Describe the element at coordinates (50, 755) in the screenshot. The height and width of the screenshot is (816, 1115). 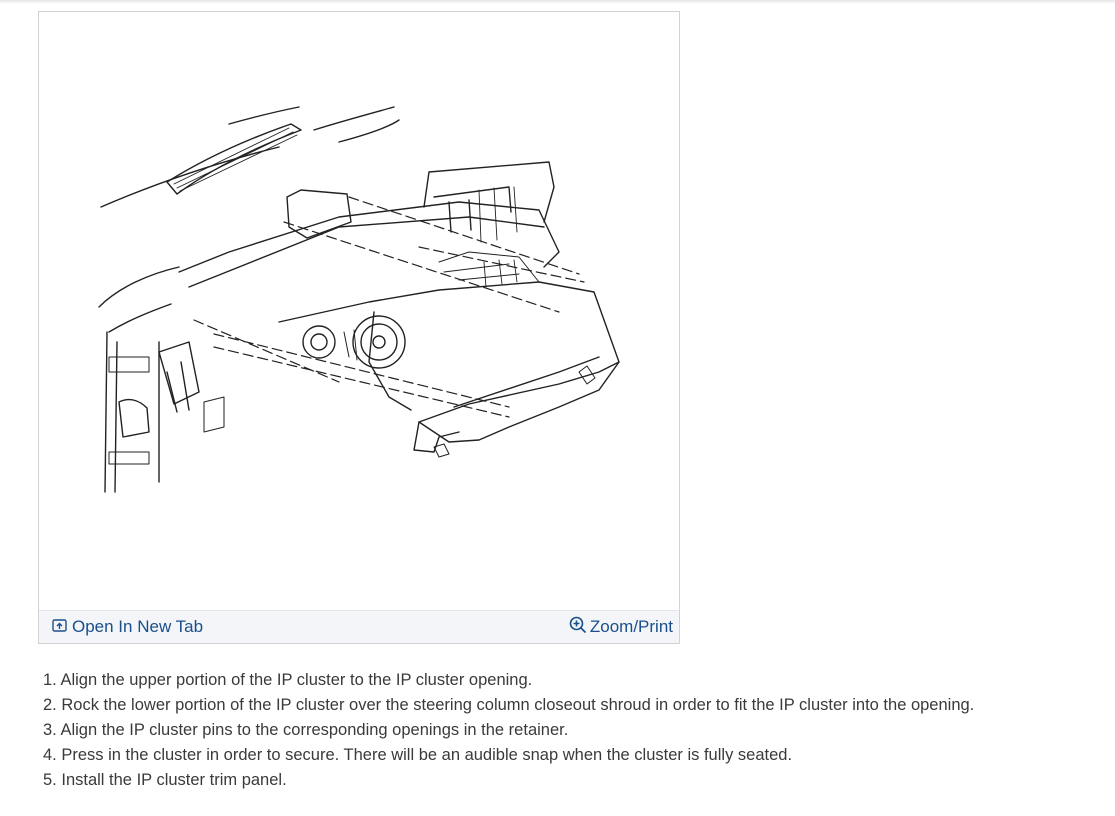
I see `step-number: 4.` at that location.